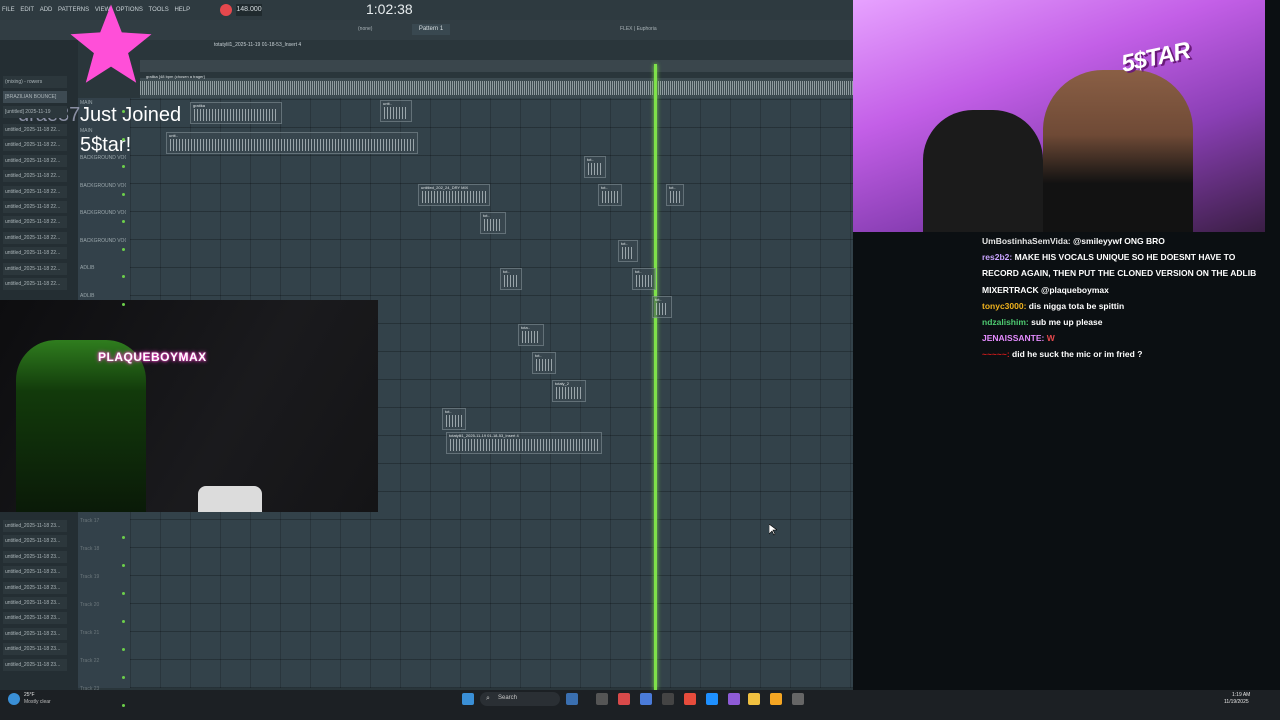 The image size is (1280, 720). I want to click on audio-clip: gratika, so click(236, 113).